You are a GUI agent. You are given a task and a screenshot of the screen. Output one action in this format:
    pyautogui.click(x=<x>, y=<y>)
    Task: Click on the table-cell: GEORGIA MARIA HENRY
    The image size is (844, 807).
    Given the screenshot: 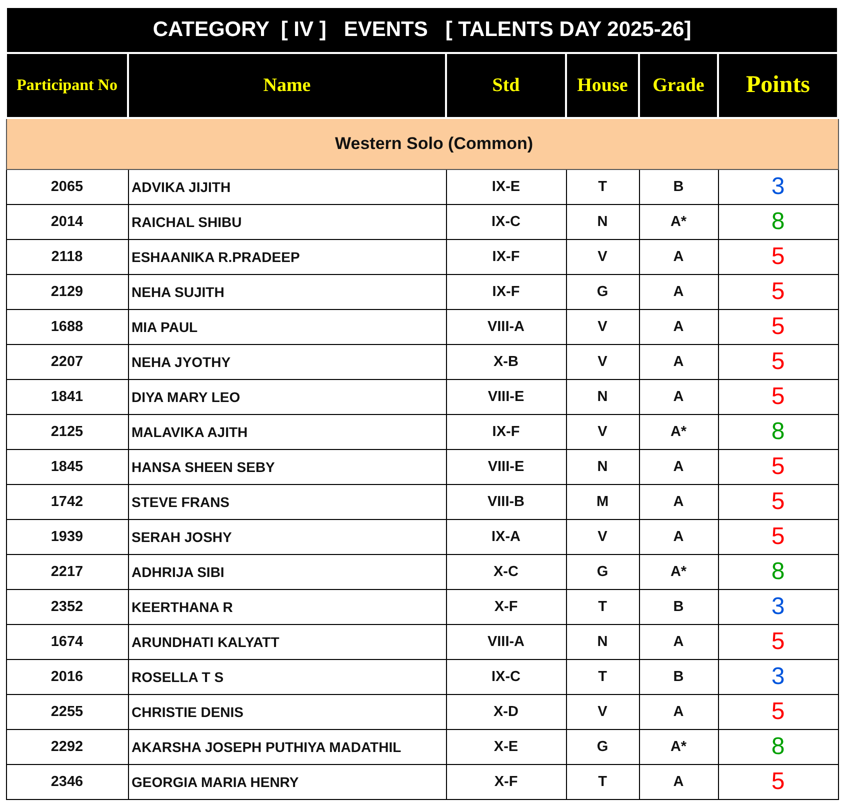 What is the action you would take?
    pyautogui.click(x=287, y=782)
    